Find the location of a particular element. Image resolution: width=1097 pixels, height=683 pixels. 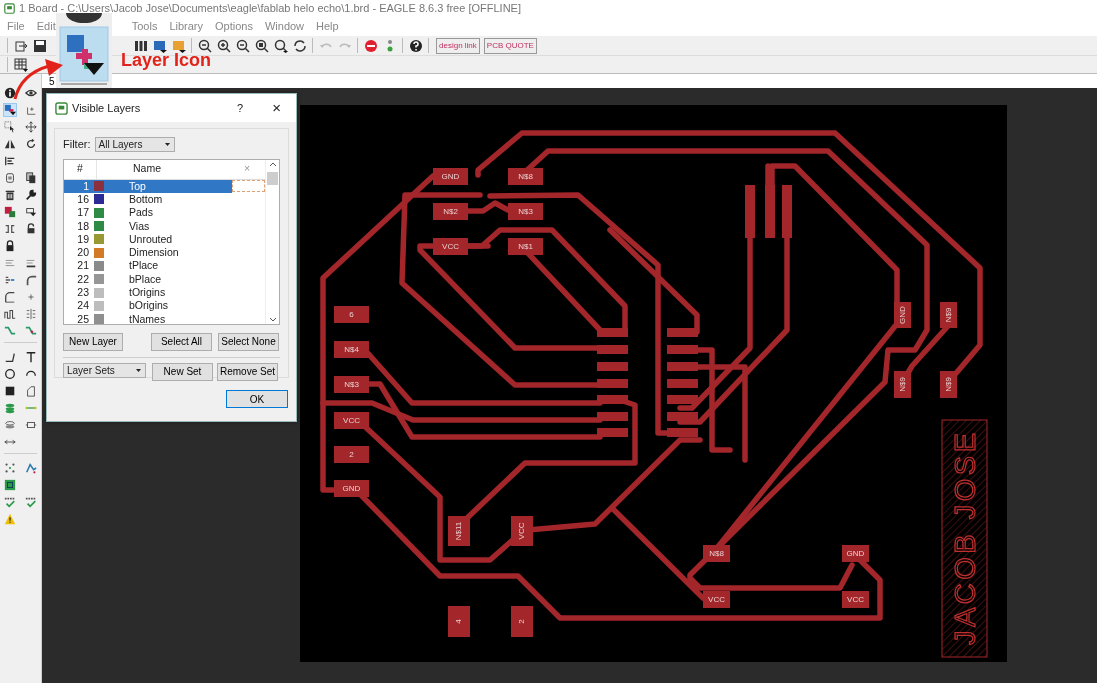

scroll-down-icon is located at coordinates (272, 319).